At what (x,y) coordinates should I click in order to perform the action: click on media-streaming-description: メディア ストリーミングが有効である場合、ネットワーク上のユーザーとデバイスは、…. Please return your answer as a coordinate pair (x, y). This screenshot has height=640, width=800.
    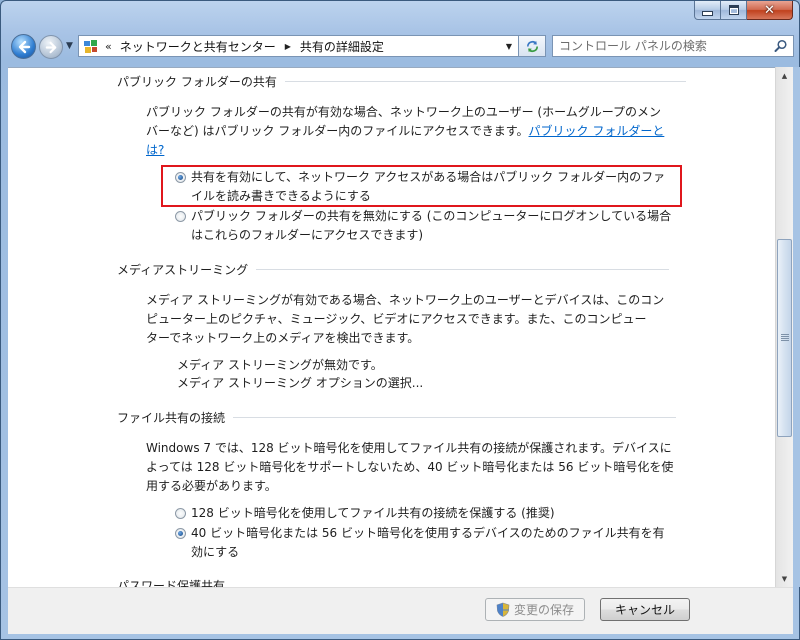
    Looking at the image, I should click on (405, 319).